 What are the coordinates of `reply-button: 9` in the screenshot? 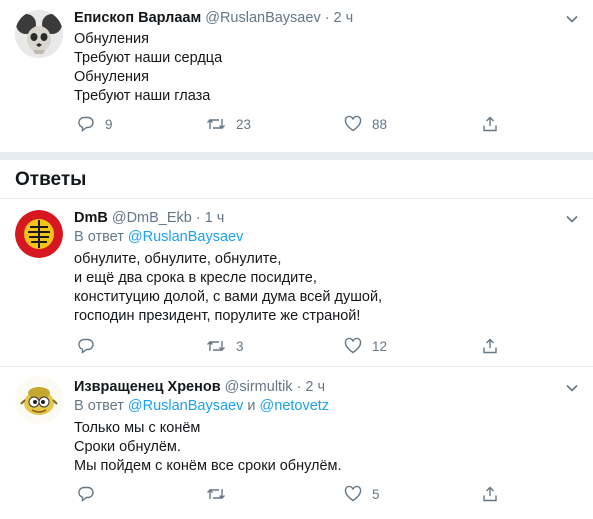 It's located at (95, 124).